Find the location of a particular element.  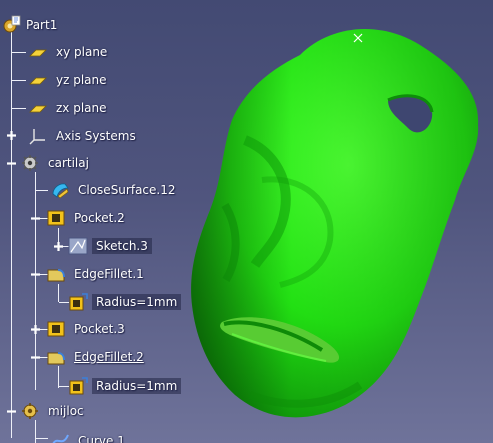

tree-node-xy-plane: xy plane is located at coordinates (69, 52).